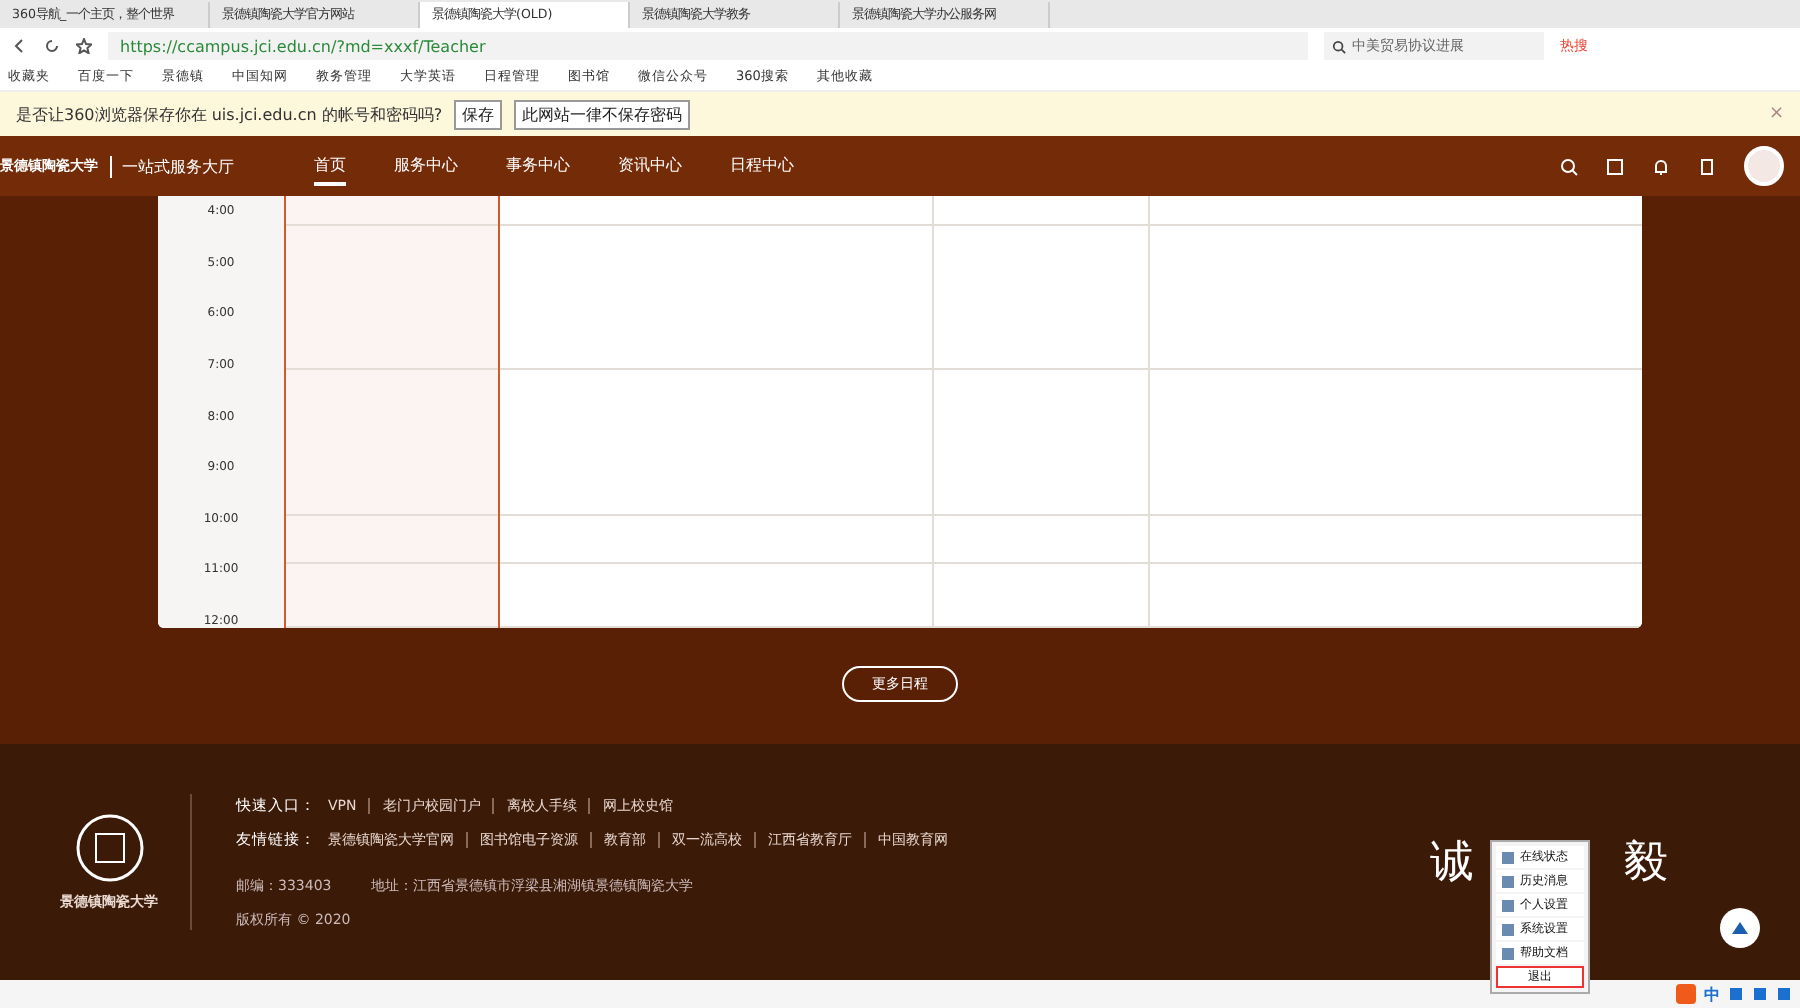 This screenshot has width=1800, height=1008. I want to click on mic-icon, so click(1736, 994).